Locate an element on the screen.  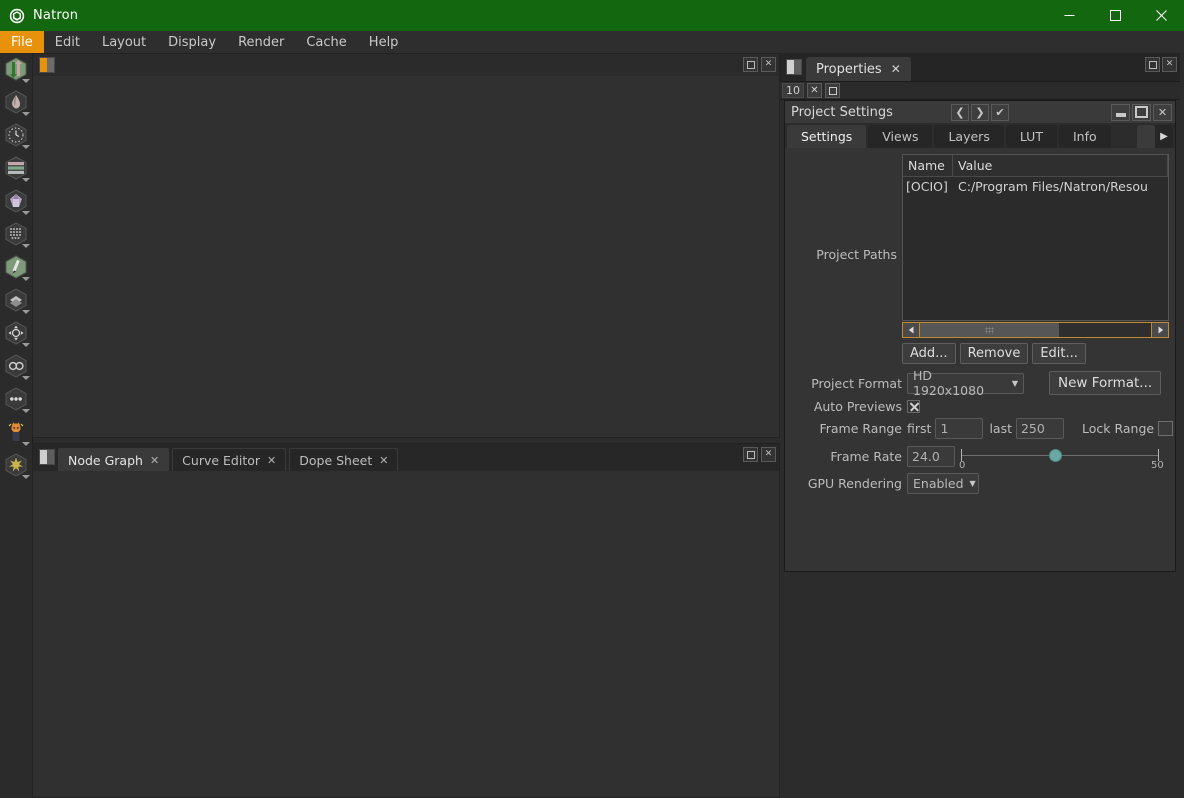
table-row: [OCIO] C:/Program Files/Natron/Resou is located at coordinates (1035, 186).